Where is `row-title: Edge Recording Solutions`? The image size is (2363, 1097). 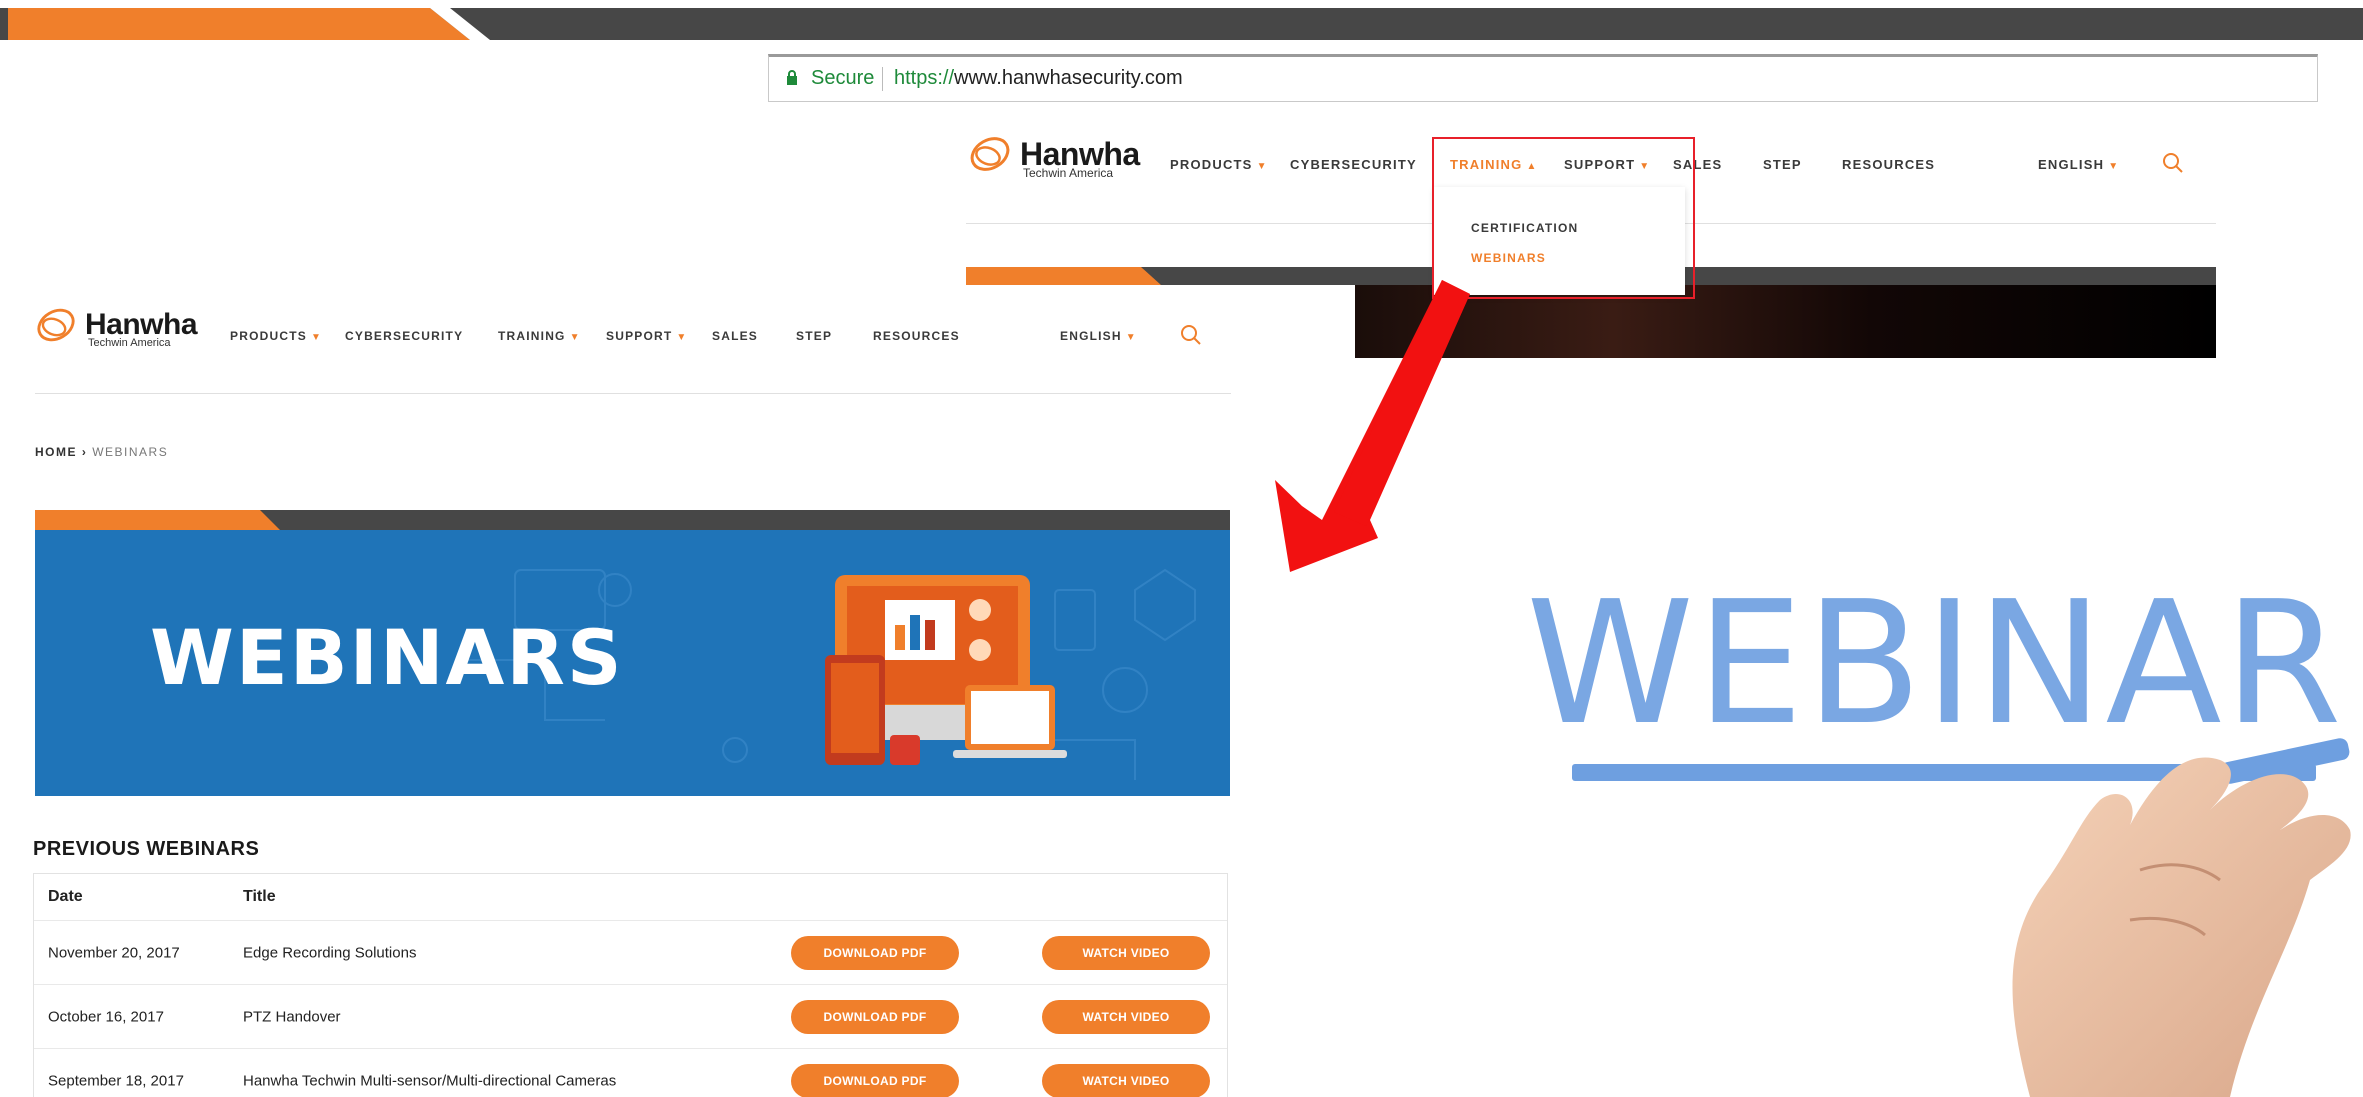
row-title: Edge Recording Solutions is located at coordinates (330, 952).